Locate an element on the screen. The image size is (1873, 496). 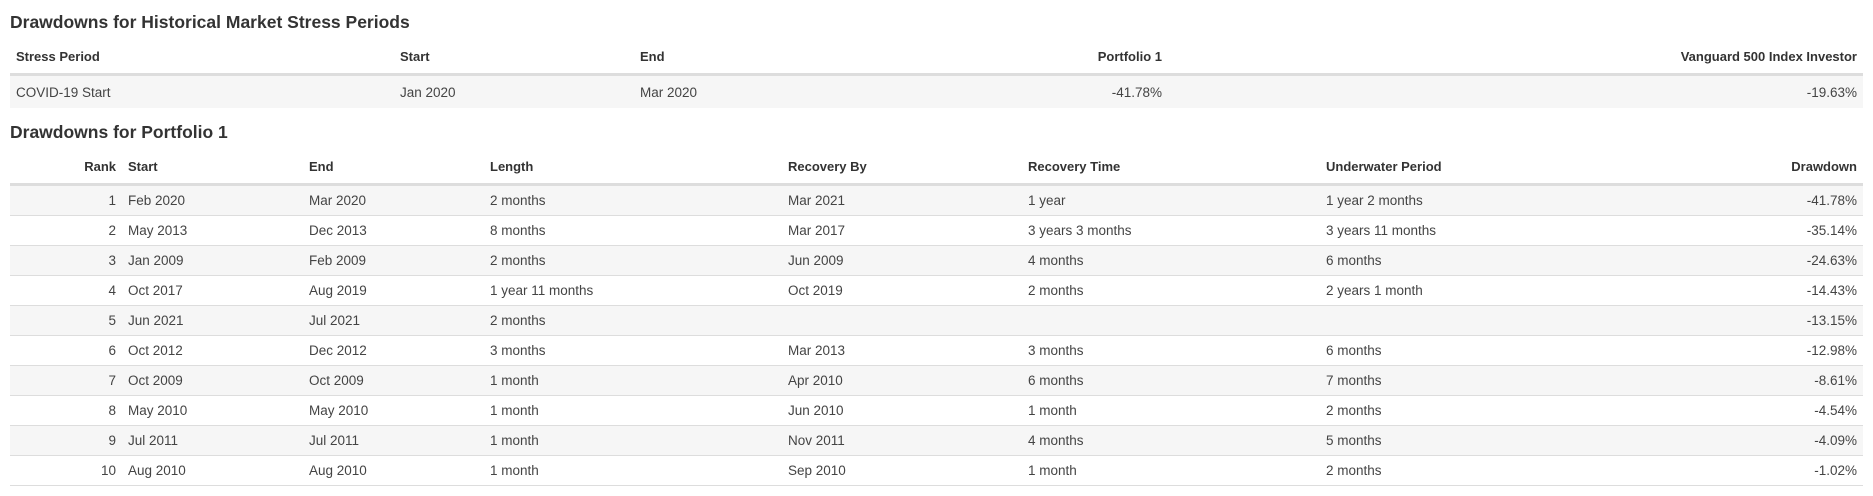
cell-rank: 7 is located at coordinates (66, 380).